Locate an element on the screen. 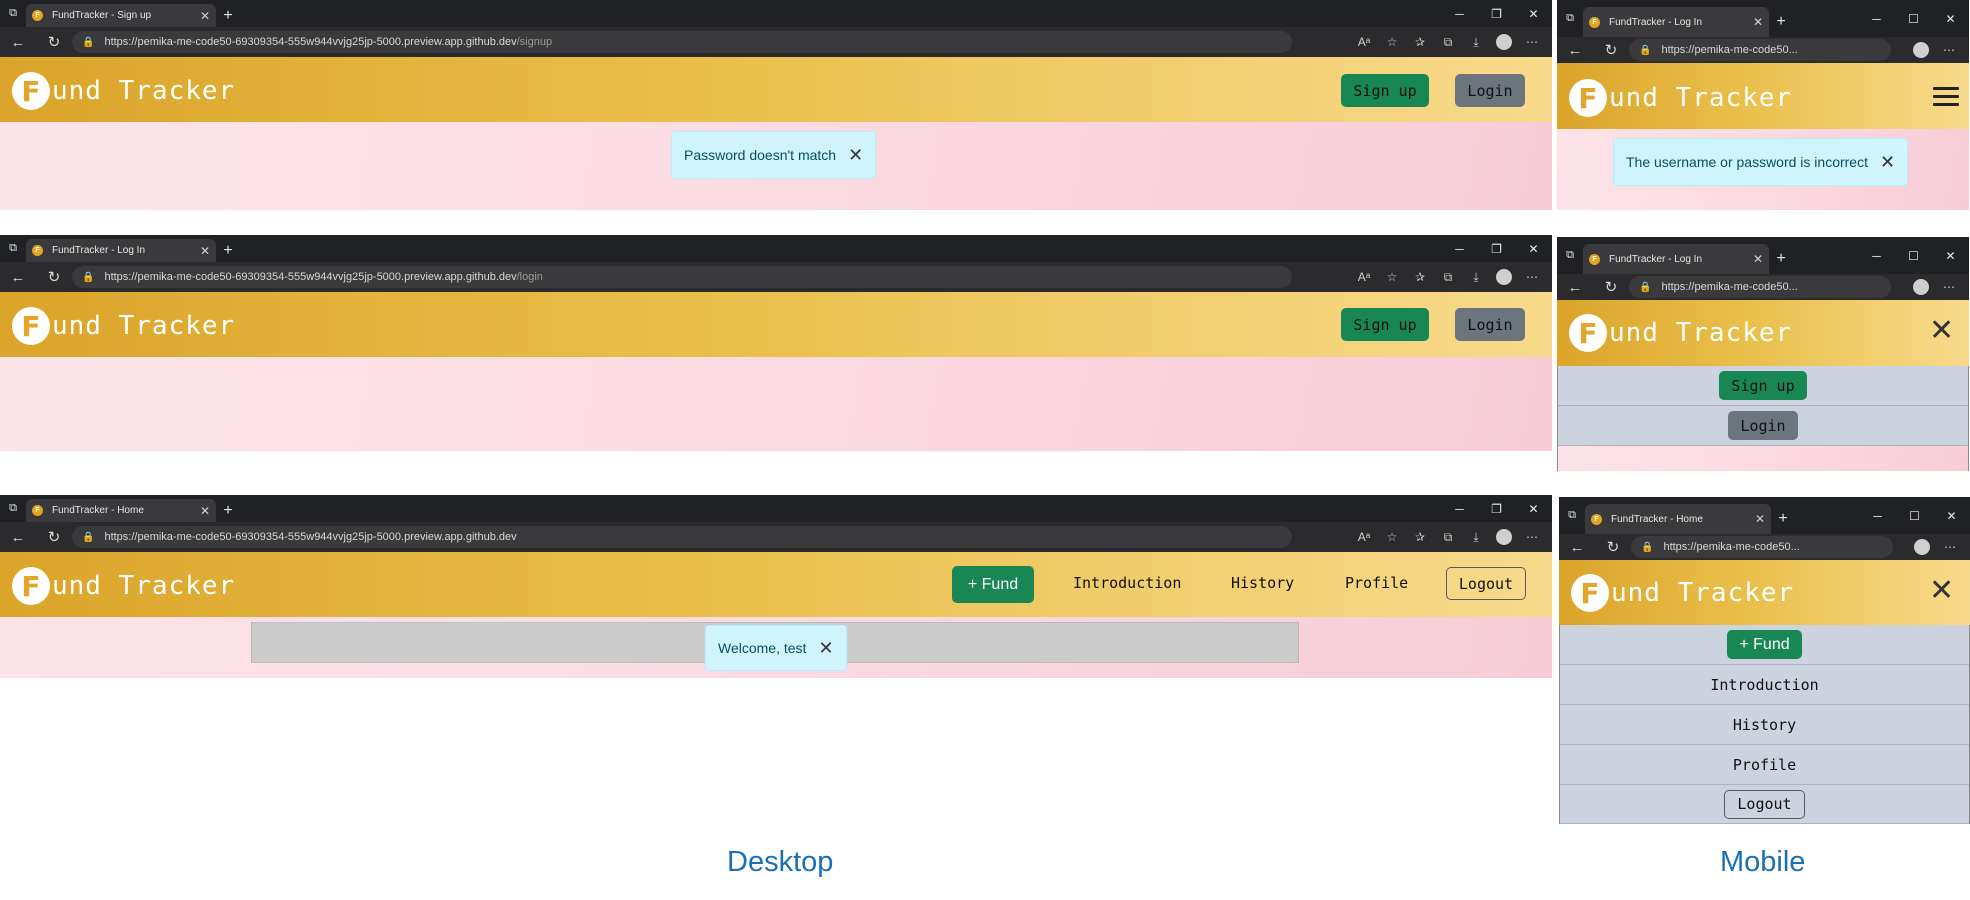  nav-history: History is located at coordinates (1262, 583).